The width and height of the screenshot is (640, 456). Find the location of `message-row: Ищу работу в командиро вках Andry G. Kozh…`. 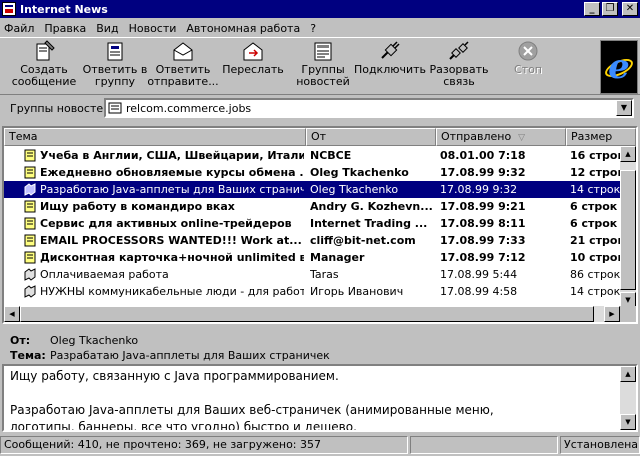

message-row: Ищу работу в командиро вках Andry G. Kozh… is located at coordinates (313, 206).